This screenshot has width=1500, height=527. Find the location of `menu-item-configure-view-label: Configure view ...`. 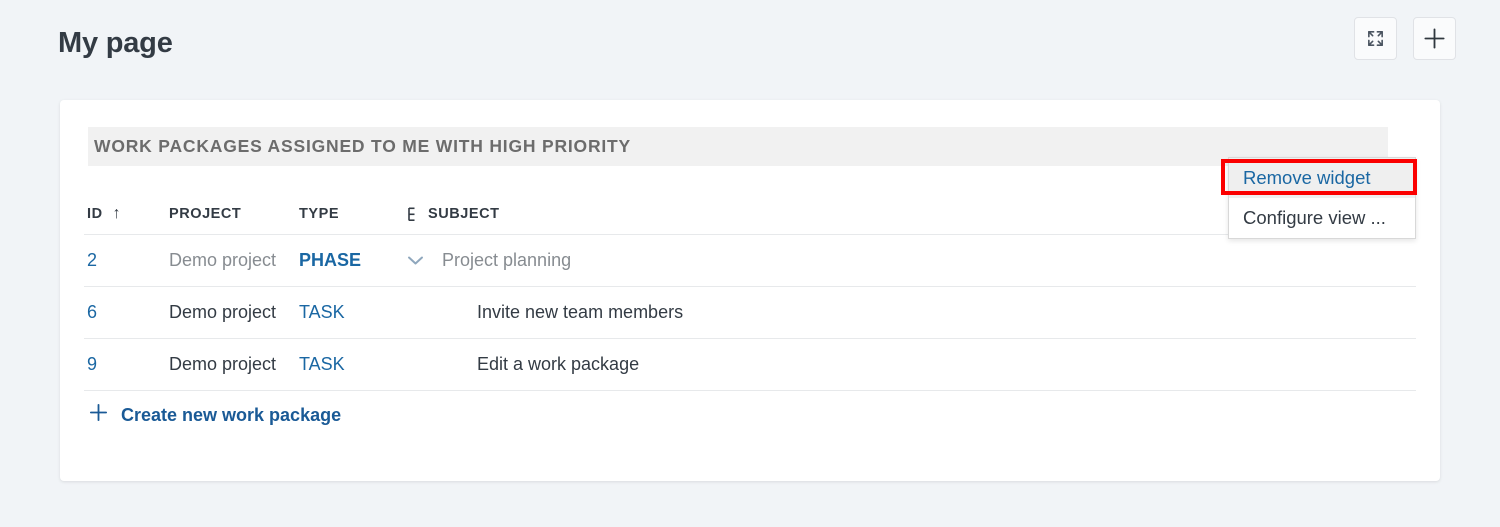

menu-item-configure-view-label: Configure view ... is located at coordinates (1314, 217).